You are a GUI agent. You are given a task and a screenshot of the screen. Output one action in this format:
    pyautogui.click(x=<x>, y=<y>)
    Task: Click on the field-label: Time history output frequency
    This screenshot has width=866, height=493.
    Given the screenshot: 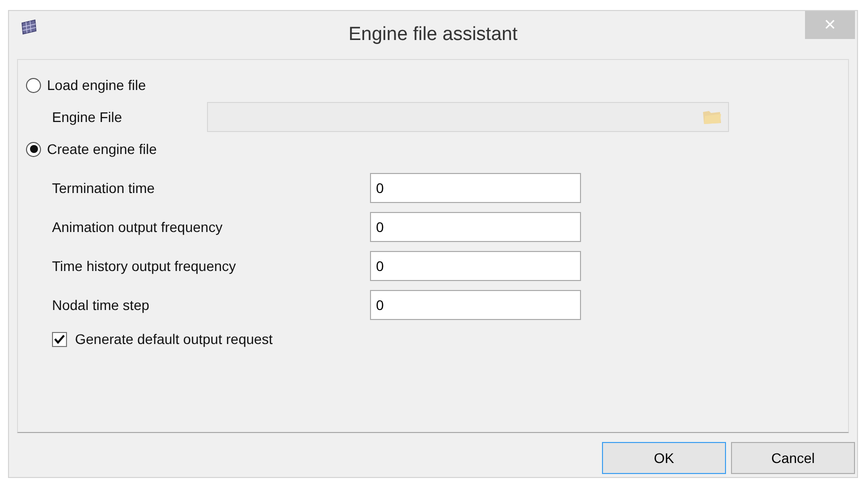 What is the action you would take?
    pyautogui.click(x=144, y=266)
    